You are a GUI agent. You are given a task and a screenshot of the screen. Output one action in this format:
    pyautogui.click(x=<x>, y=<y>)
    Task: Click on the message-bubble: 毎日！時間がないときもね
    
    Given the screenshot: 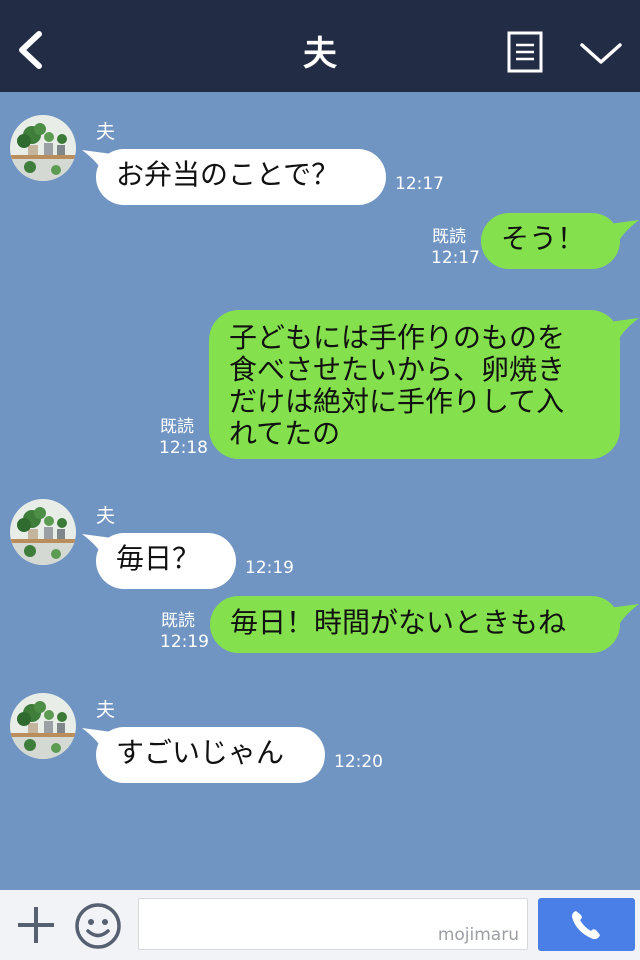 What is the action you would take?
    pyautogui.click(x=415, y=624)
    